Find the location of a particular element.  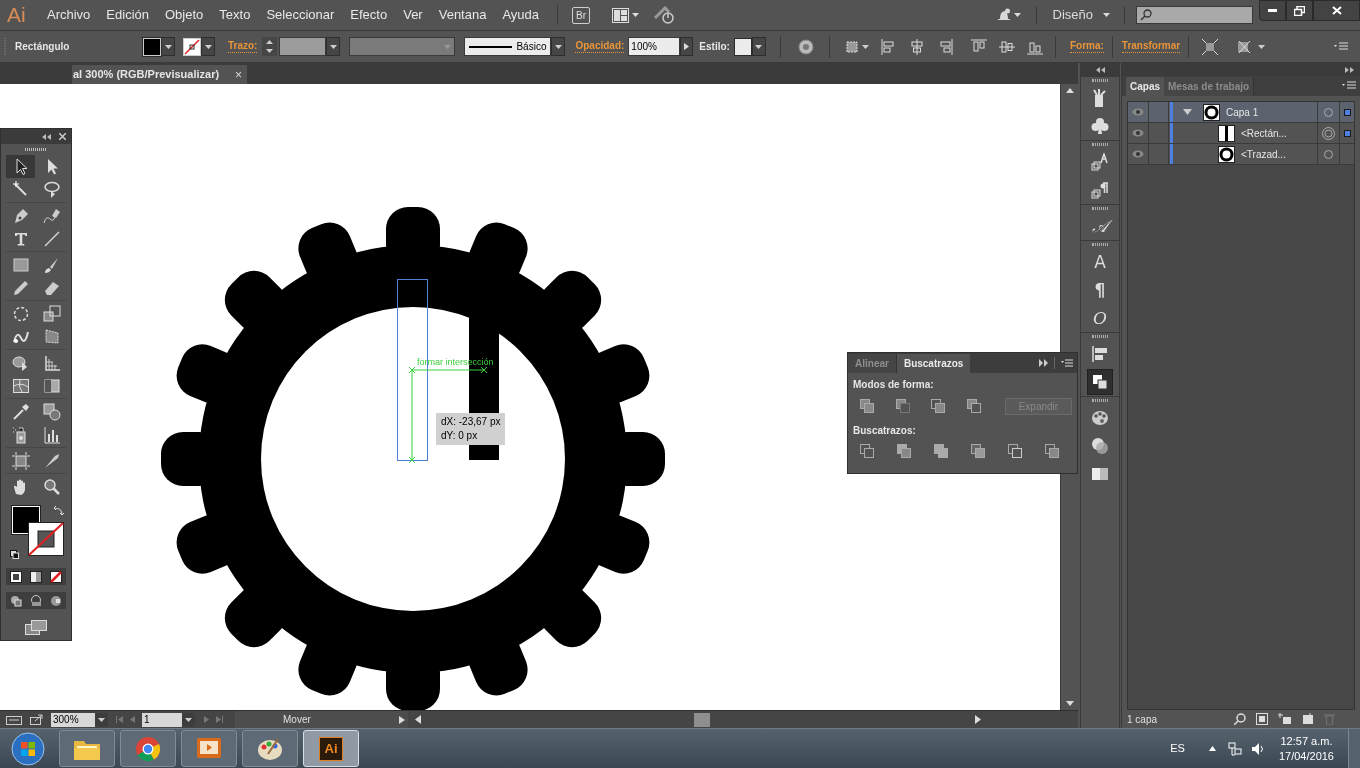

panel-link: Transformar is located at coordinates (1151, 46).